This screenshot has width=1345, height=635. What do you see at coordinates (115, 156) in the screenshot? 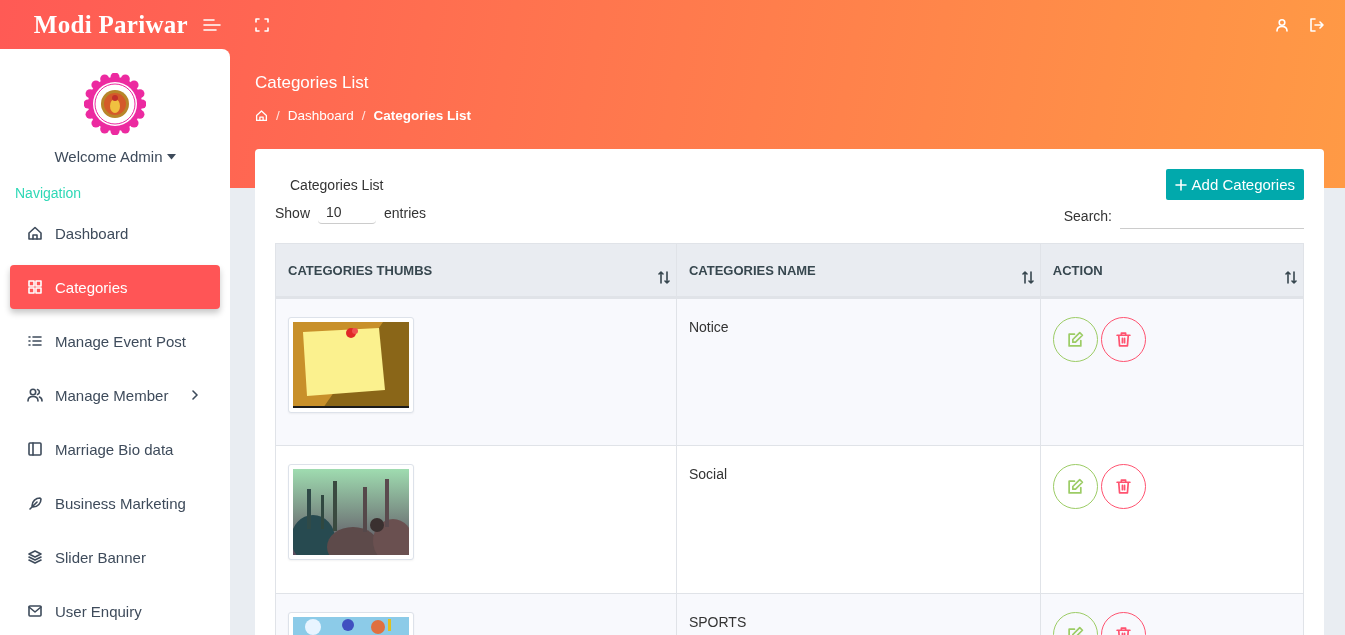
I see `user-menu: Welcome Admin` at bounding box center [115, 156].